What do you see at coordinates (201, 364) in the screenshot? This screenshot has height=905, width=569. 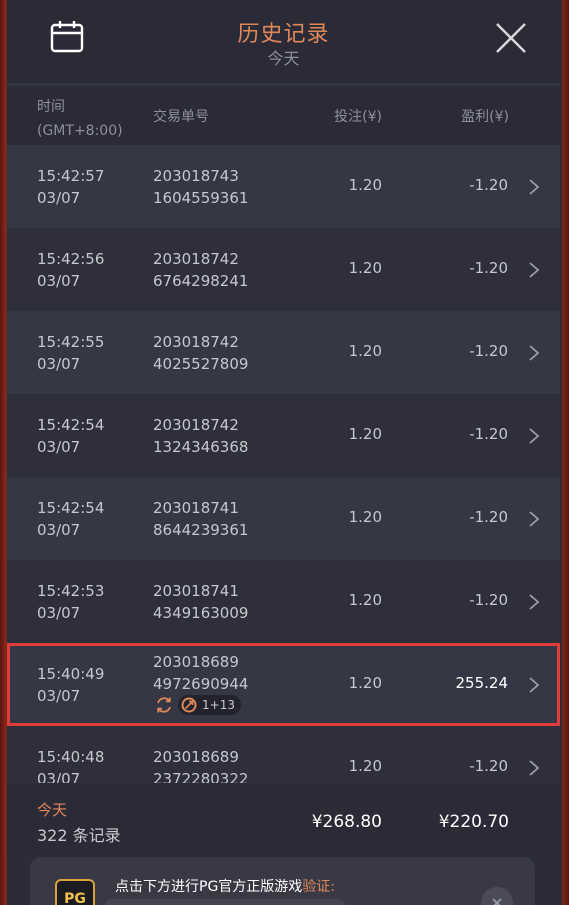 I see `row-order: 4025527809` at bounding box center [201, 364].